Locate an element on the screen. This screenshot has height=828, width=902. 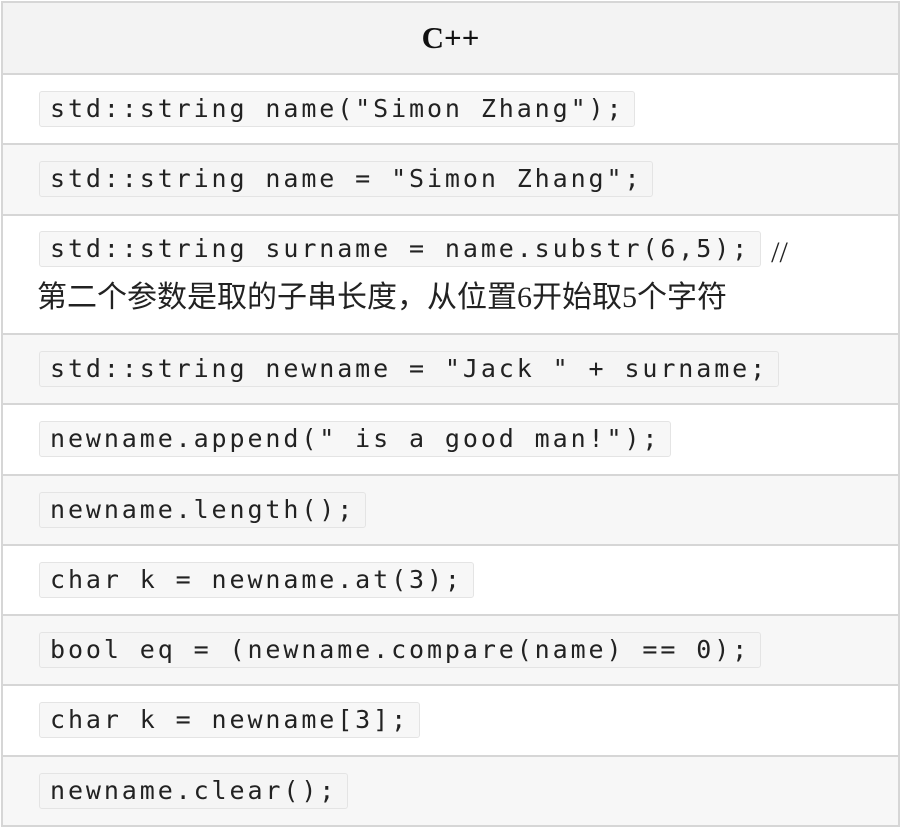
table-cell: newname.append(" is a good man!"); is located at coordinates (450, 439).